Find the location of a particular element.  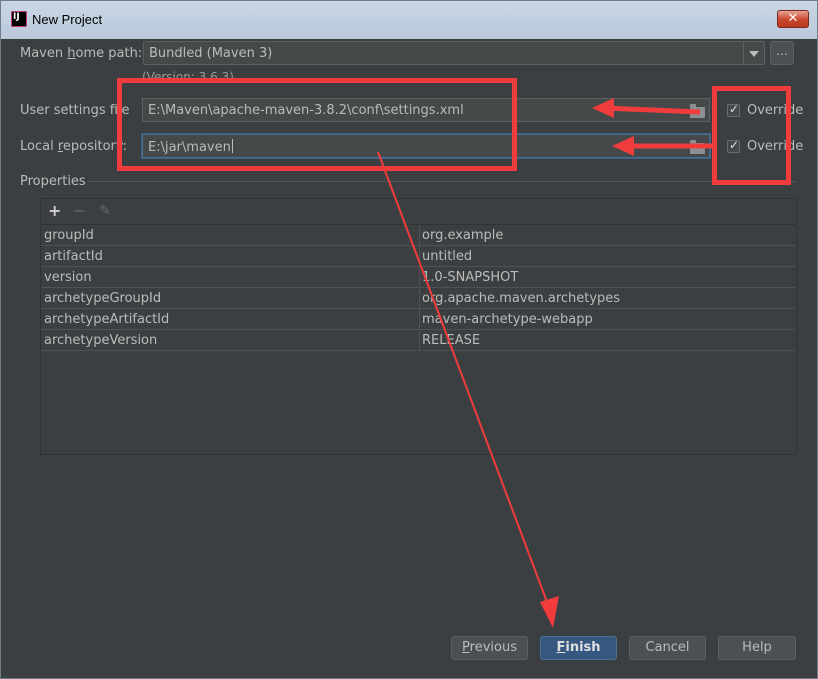

properties-toolbar: + − ✎ is located at coordinates (418, 212).